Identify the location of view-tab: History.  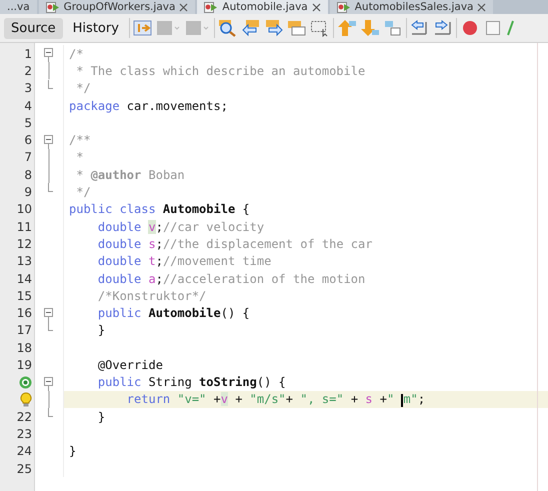
(96, 28).